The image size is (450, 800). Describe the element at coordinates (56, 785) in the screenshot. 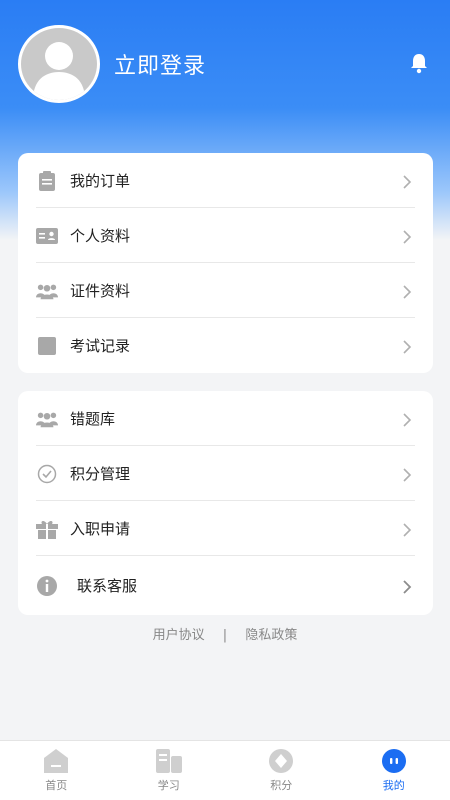

I see `tab-label: 首页` at that location.